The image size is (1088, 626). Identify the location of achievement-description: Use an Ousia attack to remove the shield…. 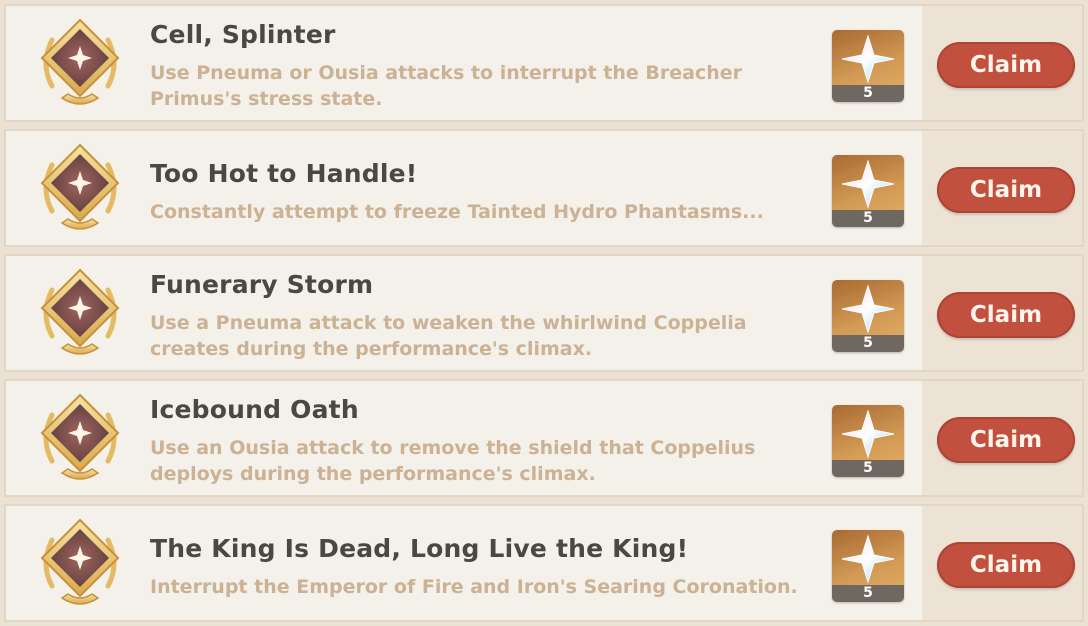
(453, 461).